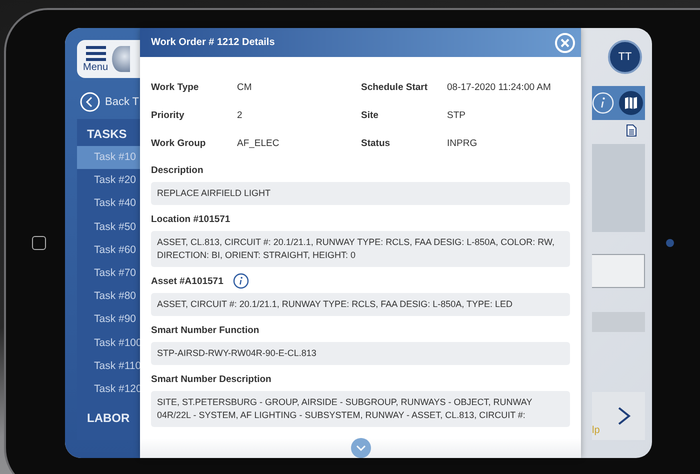 Image resolution: width=700 pixels, height=474 pixels. What do you see at coordinates (624, 416) in the screenshot?
I see `next-chevron-icon` at bounding box center [624, 416].